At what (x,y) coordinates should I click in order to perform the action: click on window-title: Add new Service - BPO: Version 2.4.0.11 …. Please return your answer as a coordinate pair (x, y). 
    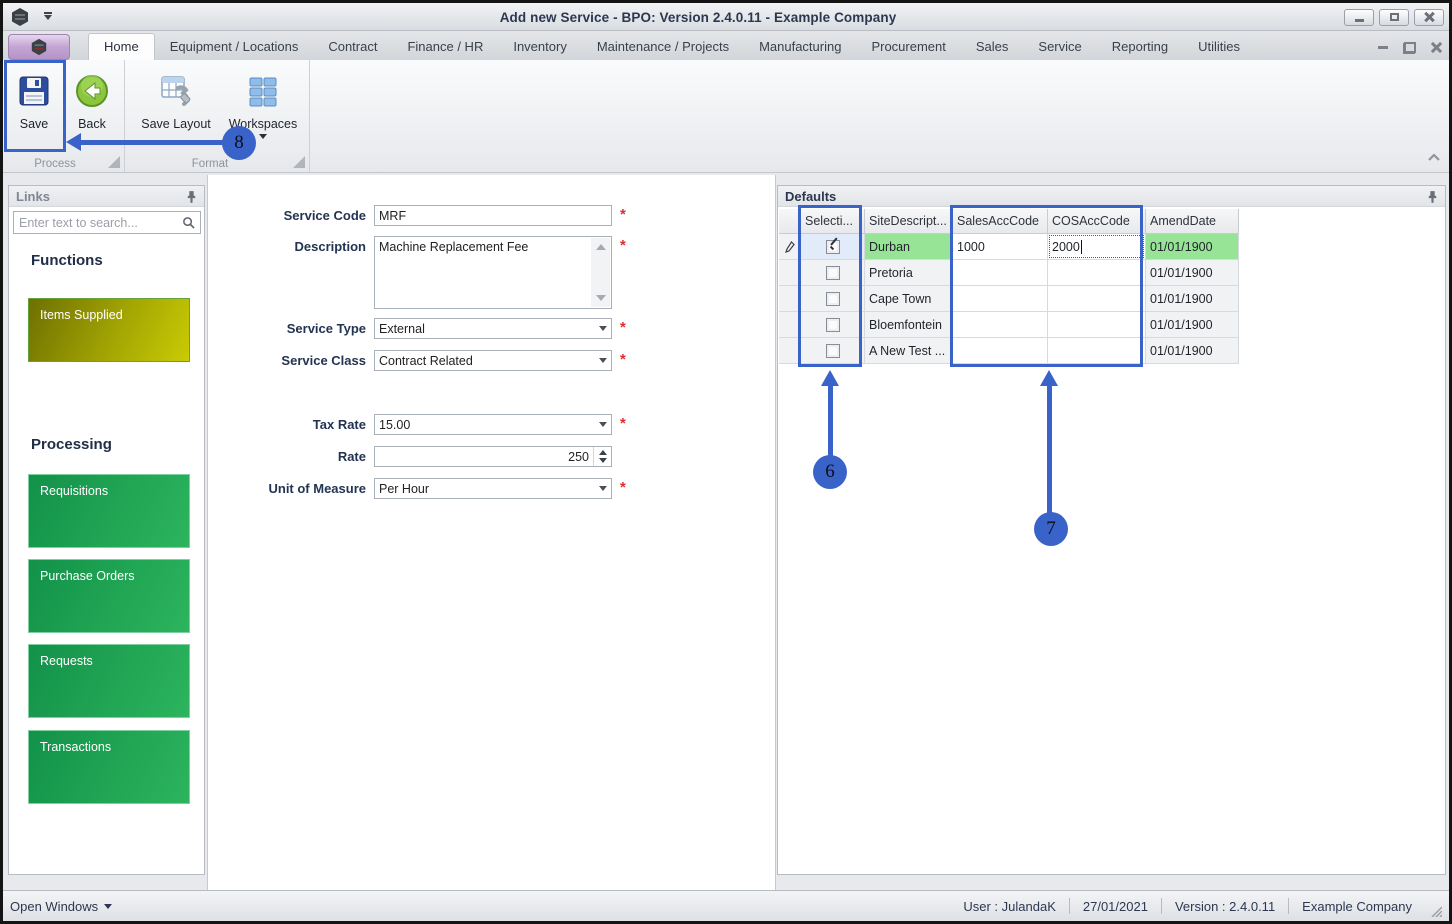
    Looking at the image, I should click on (698, 17).